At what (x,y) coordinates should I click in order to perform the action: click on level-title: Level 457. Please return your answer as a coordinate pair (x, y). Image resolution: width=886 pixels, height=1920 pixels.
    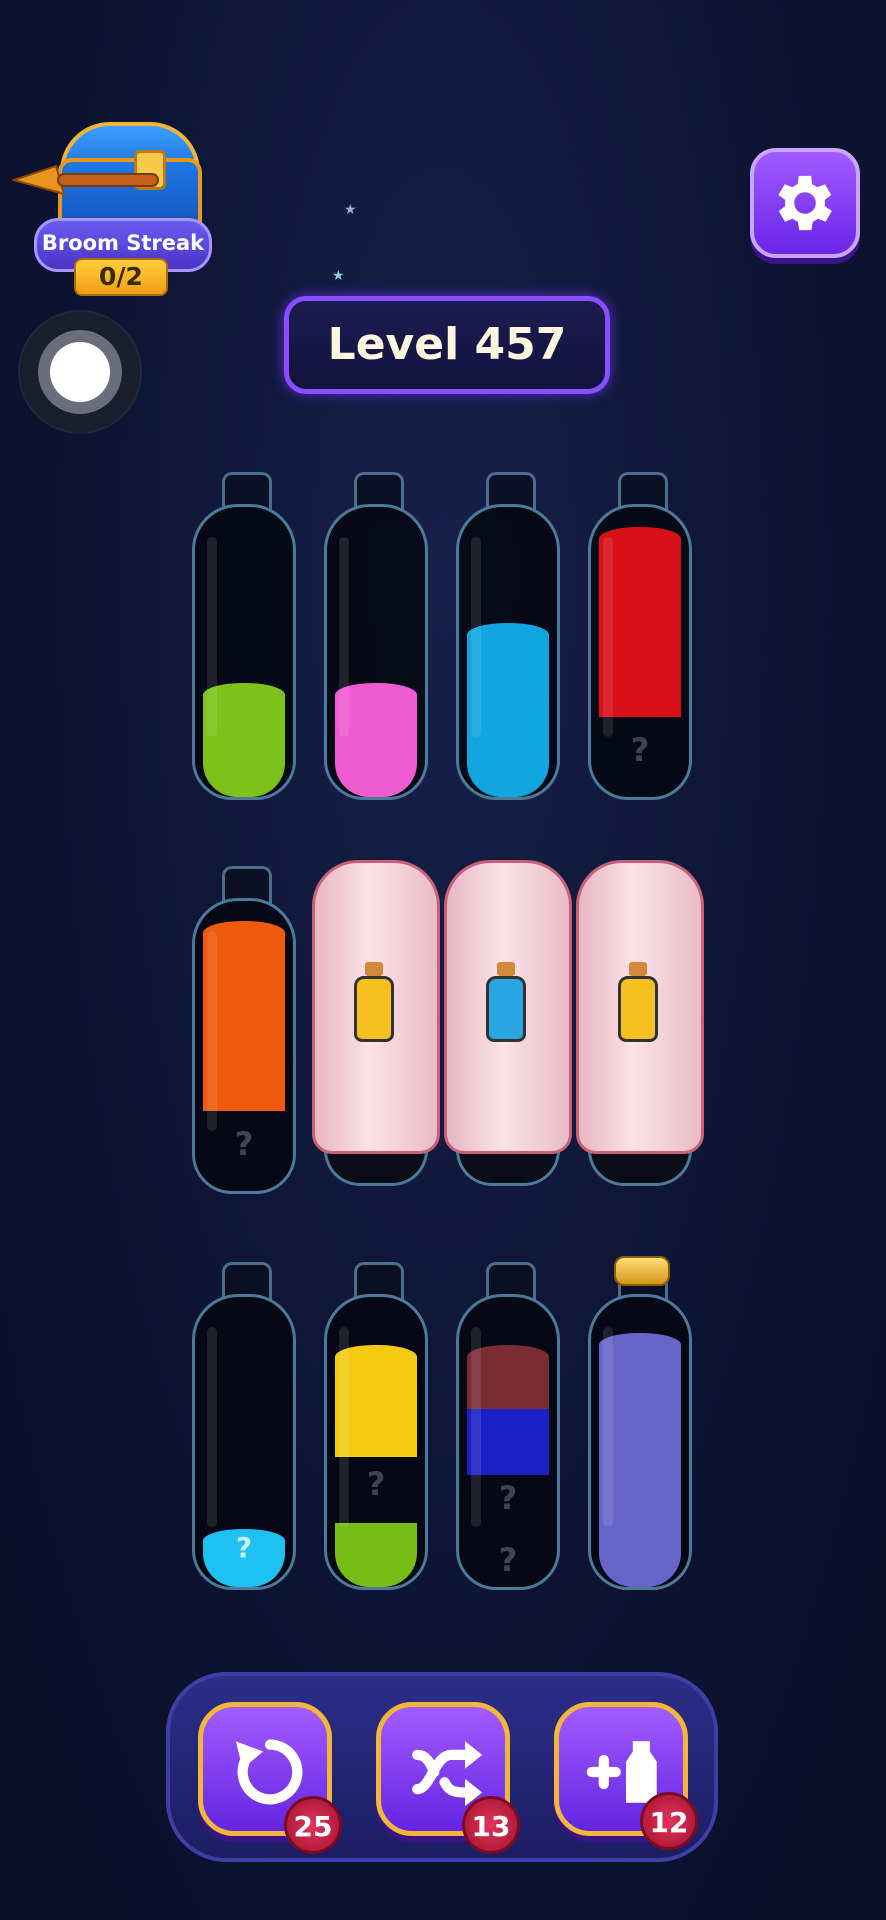
    Looking at the image, I should click on (447, 345).